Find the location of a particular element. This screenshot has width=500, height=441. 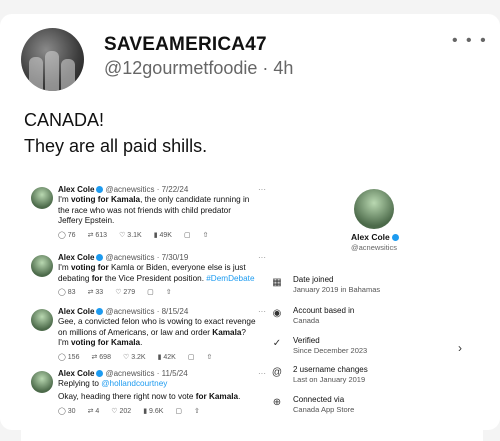

repost-count: ⇄ 33 is located at coordinates (95, 292).